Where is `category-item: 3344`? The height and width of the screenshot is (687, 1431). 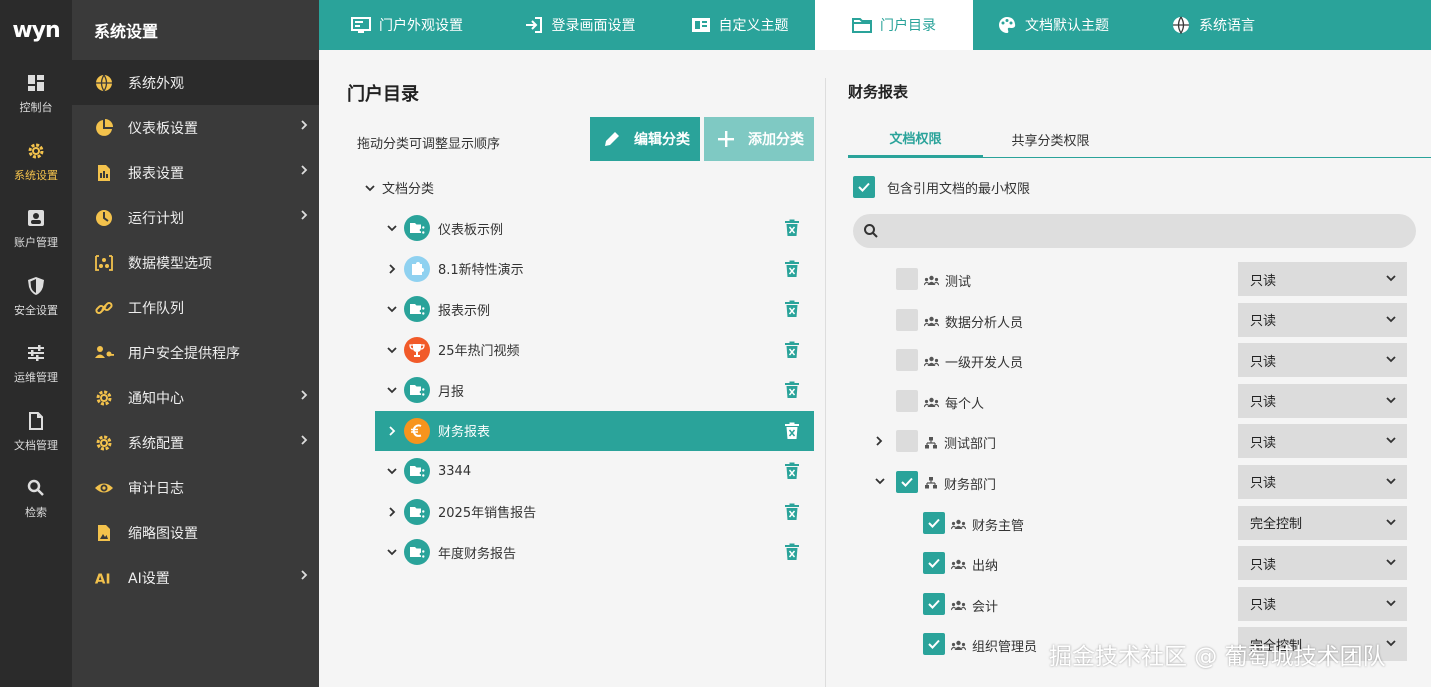 category-item: 3344 is located at coordinates (594, 471).